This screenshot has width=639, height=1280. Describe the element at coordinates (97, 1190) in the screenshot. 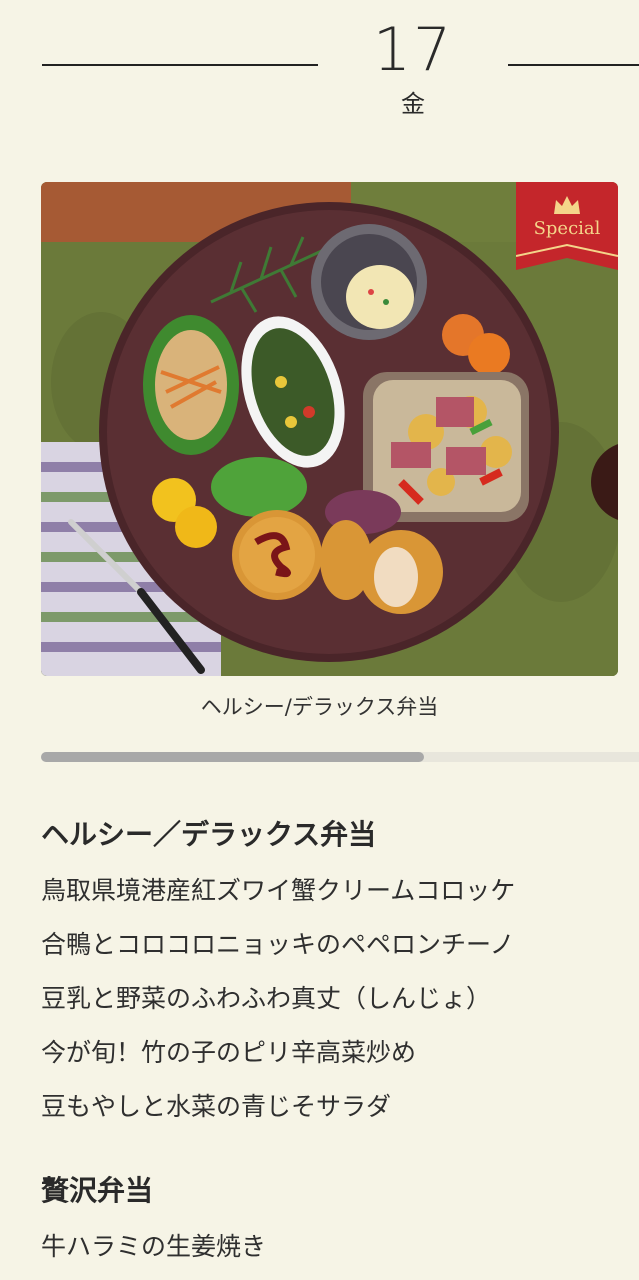

I see `menu-group-title: 贅沢弁当` at that location.